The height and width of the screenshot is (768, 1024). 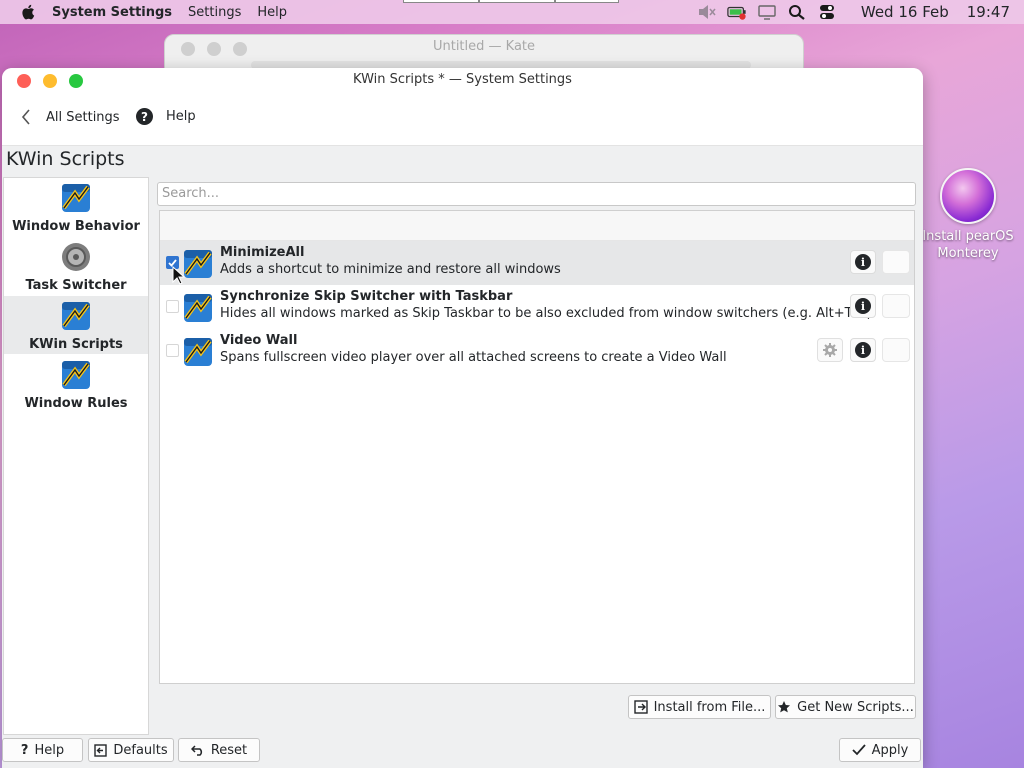 What do you see at coordinates (640, 707) in the screenshot?
I see `import-icon` at bounding box center [640, 707].